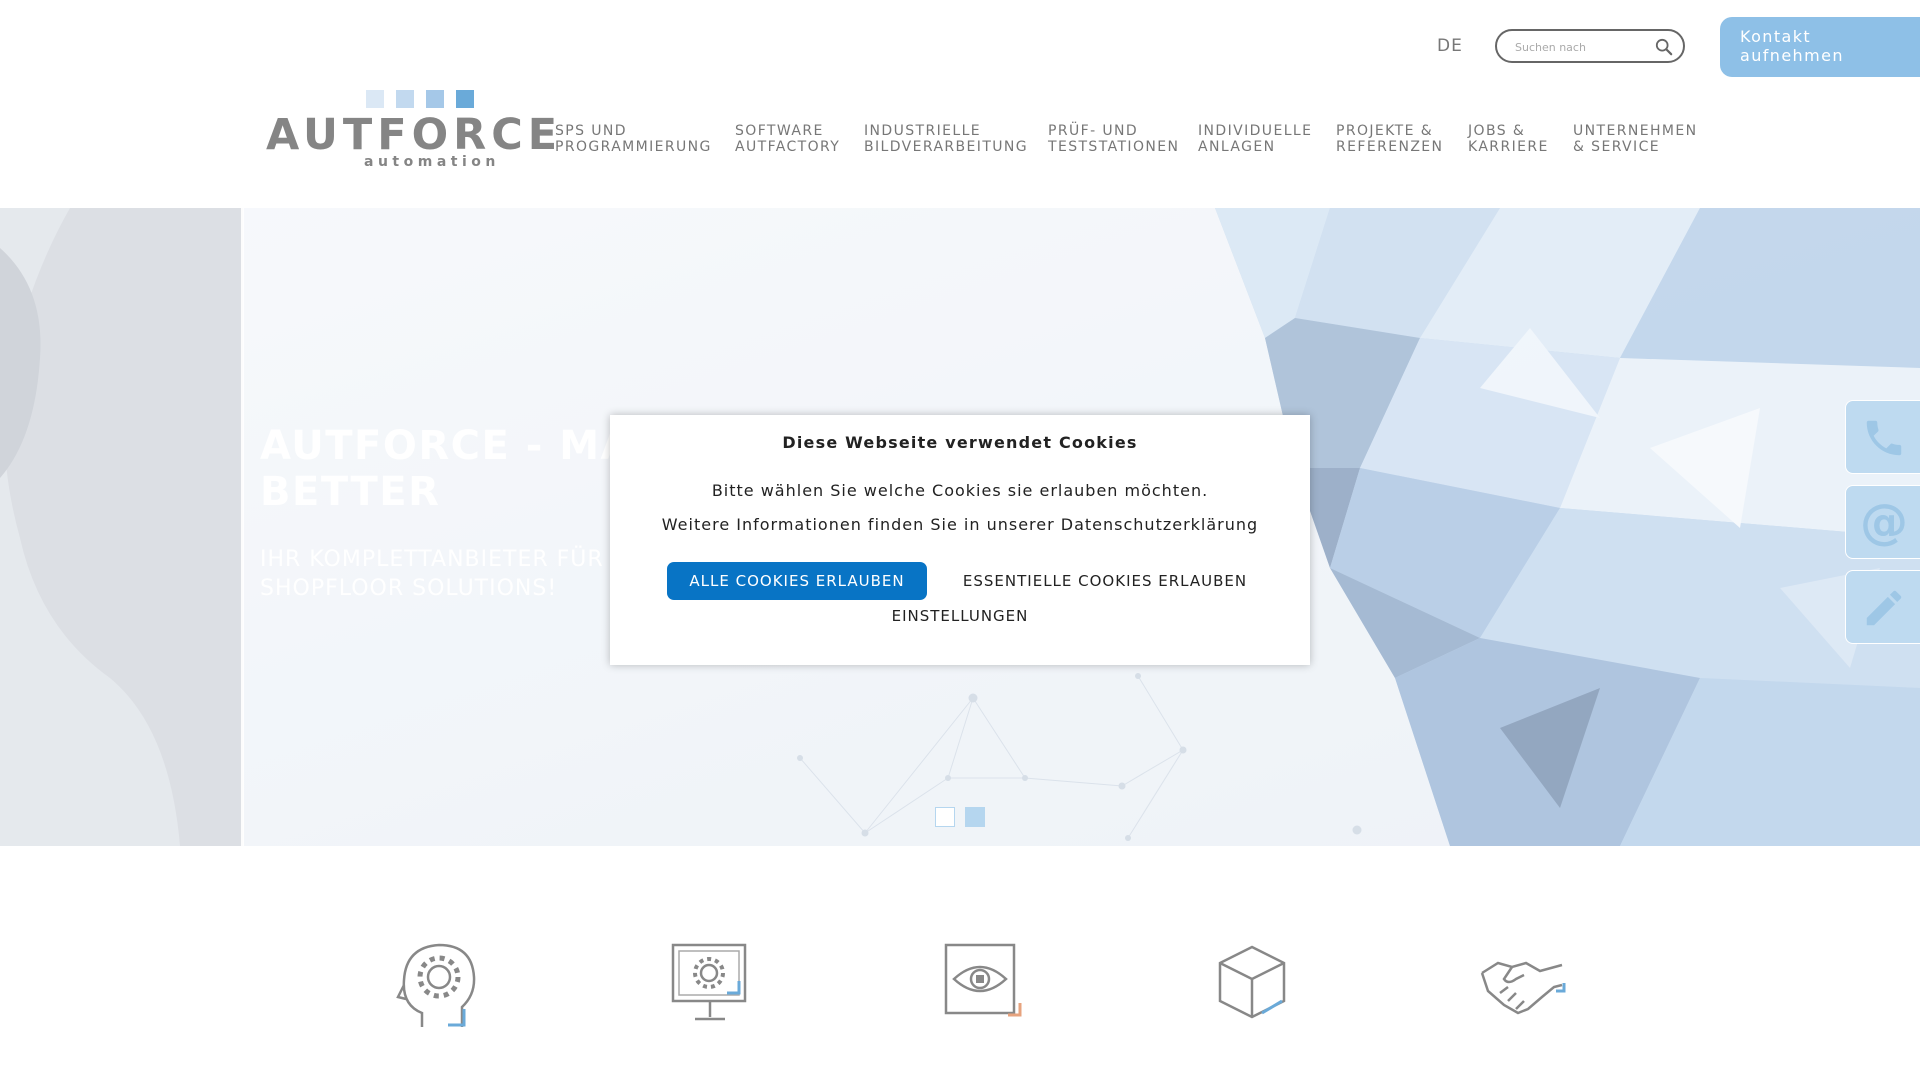 The image size is (1920, 1080). I want to click on nav-item-software: SOFTWARE AUTFACTORY, so click(787, 139).